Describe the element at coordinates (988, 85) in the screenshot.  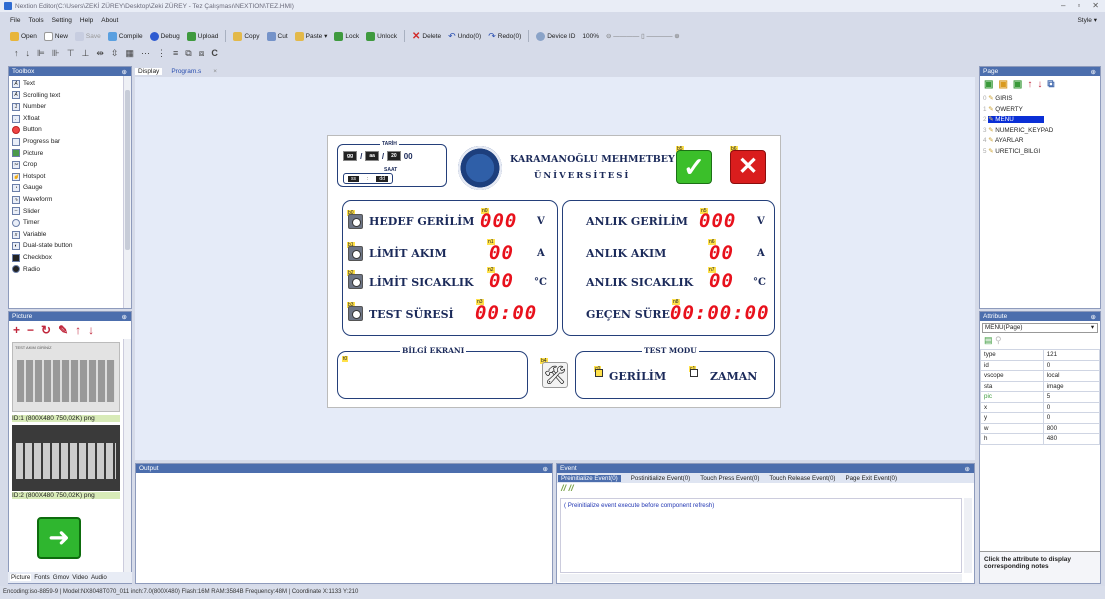
I see `add-page-icon: ▣` at that location.